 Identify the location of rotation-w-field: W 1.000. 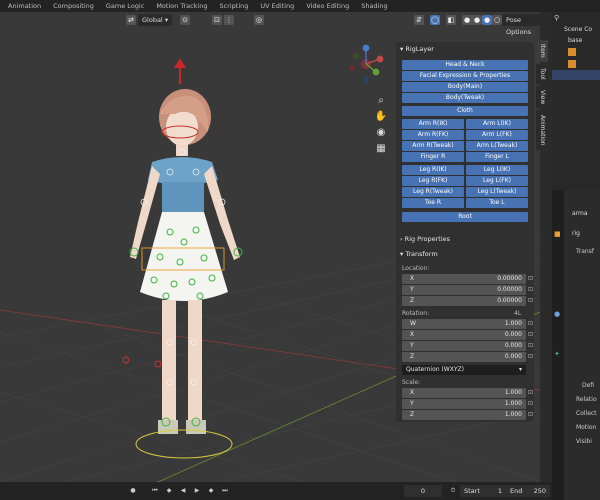
(464, 324).